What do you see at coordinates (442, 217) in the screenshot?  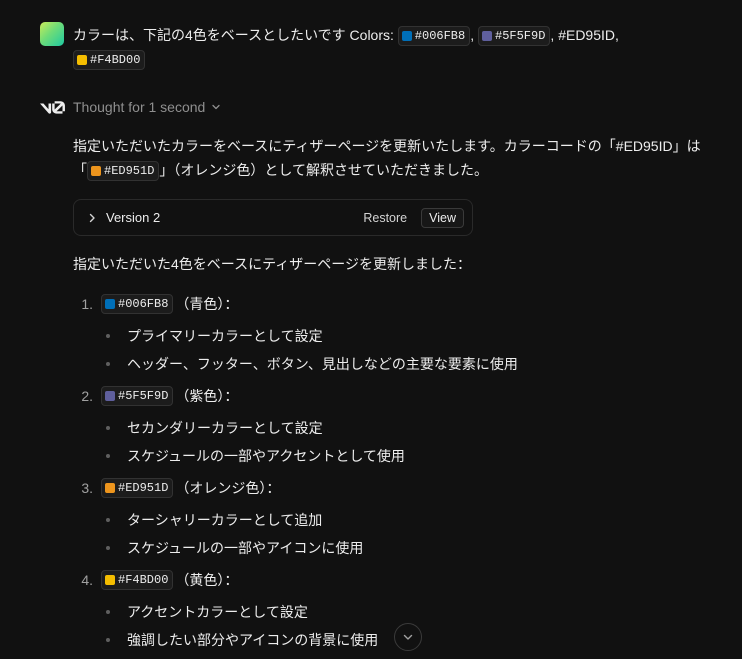 I see `view-button: View` at bounding box center [442, 217].